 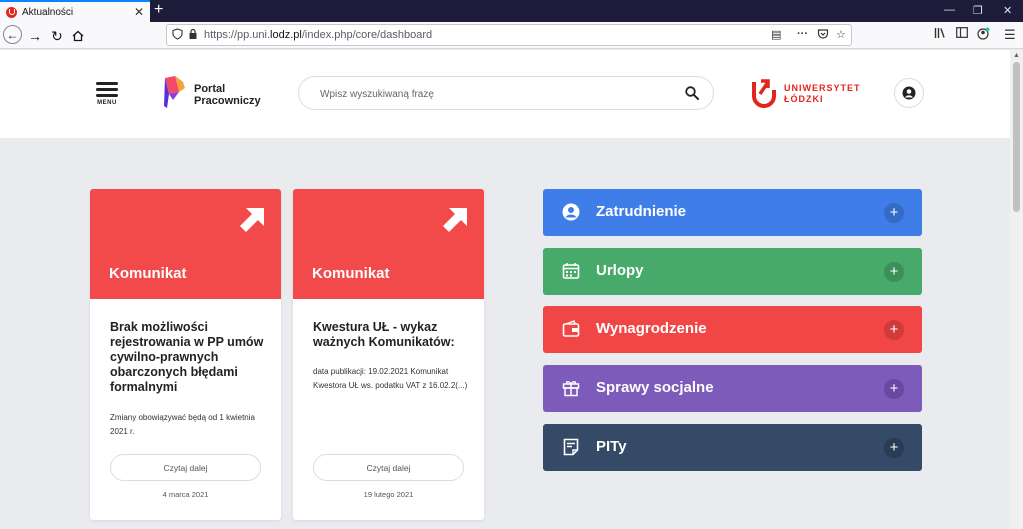 I want to click on tile-label: Sprawy socjalne, so click(x=655, y=387).